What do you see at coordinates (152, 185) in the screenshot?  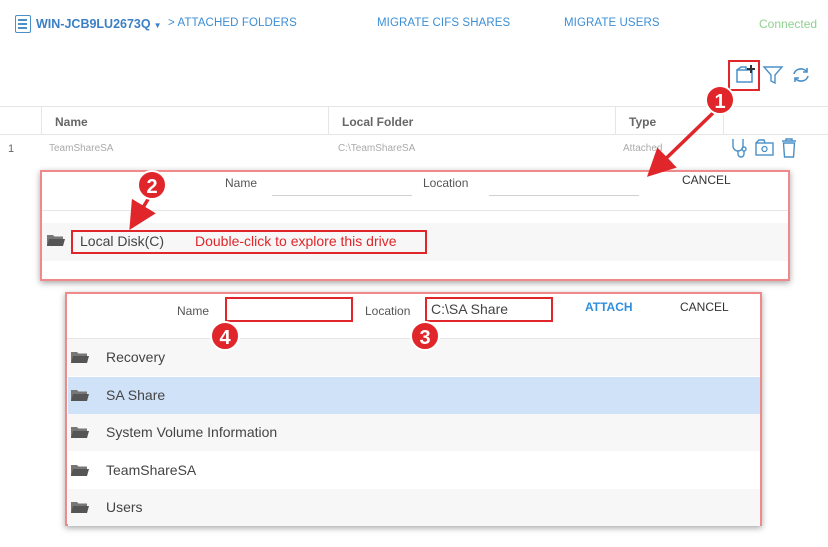 I see `step-badge-2: 2` at bounding box center [152, 185].